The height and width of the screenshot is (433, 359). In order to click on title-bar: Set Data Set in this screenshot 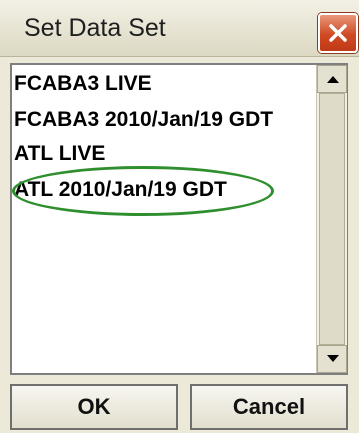, I will do `click(179, 28)`.